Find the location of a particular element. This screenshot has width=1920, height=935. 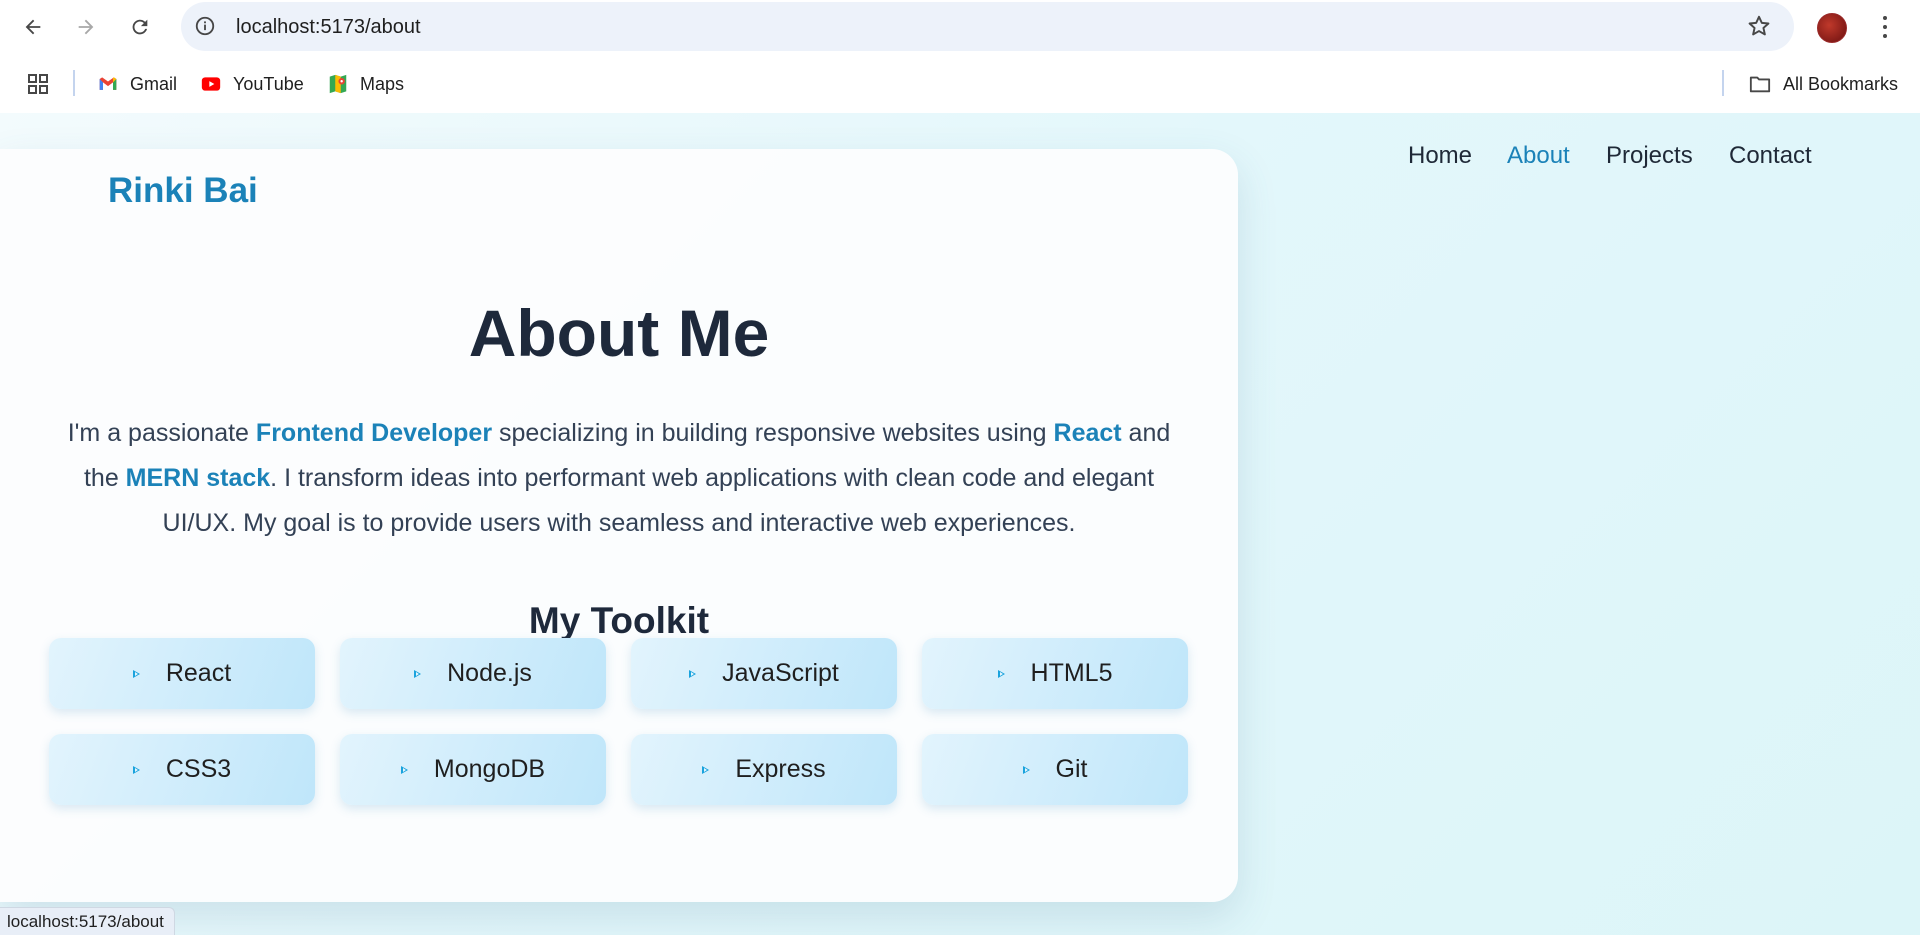

bookmark-youtube: YouTube is located at coordinates (251, 84).